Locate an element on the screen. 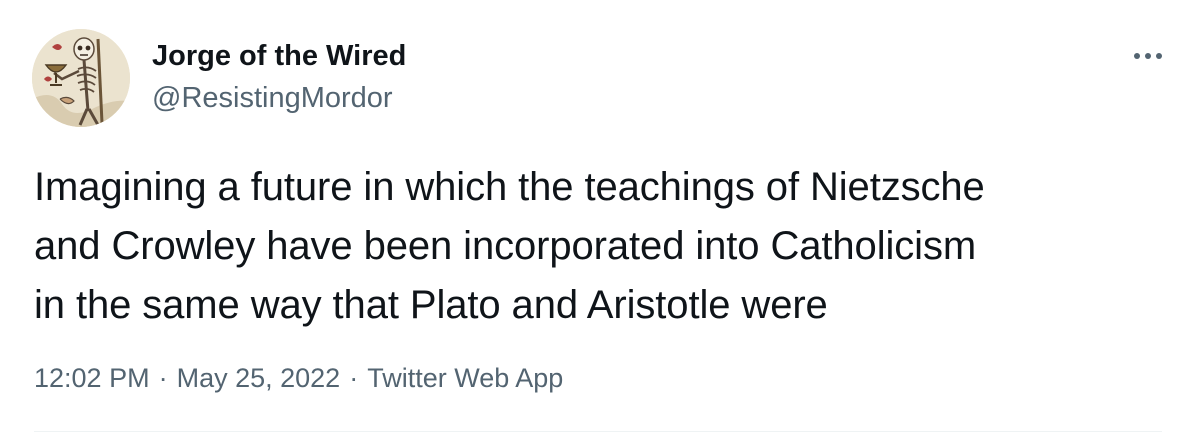  avatar is located at coordinates (81, 78).